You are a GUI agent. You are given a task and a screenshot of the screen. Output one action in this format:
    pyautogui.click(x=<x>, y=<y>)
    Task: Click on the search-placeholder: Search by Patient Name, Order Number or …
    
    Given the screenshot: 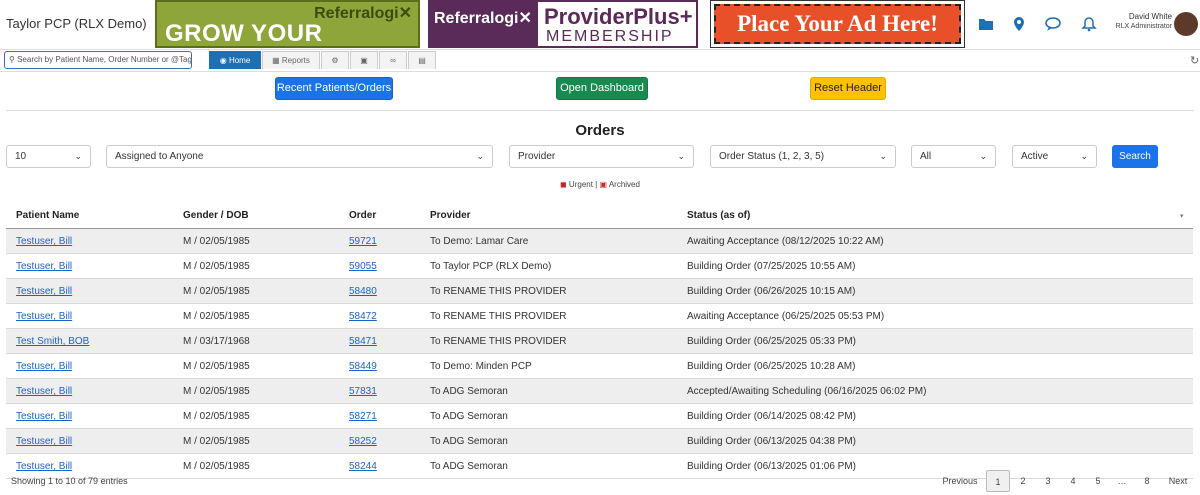 What is the action you would take?
    pyautogui.click(x=104, y=59)
    